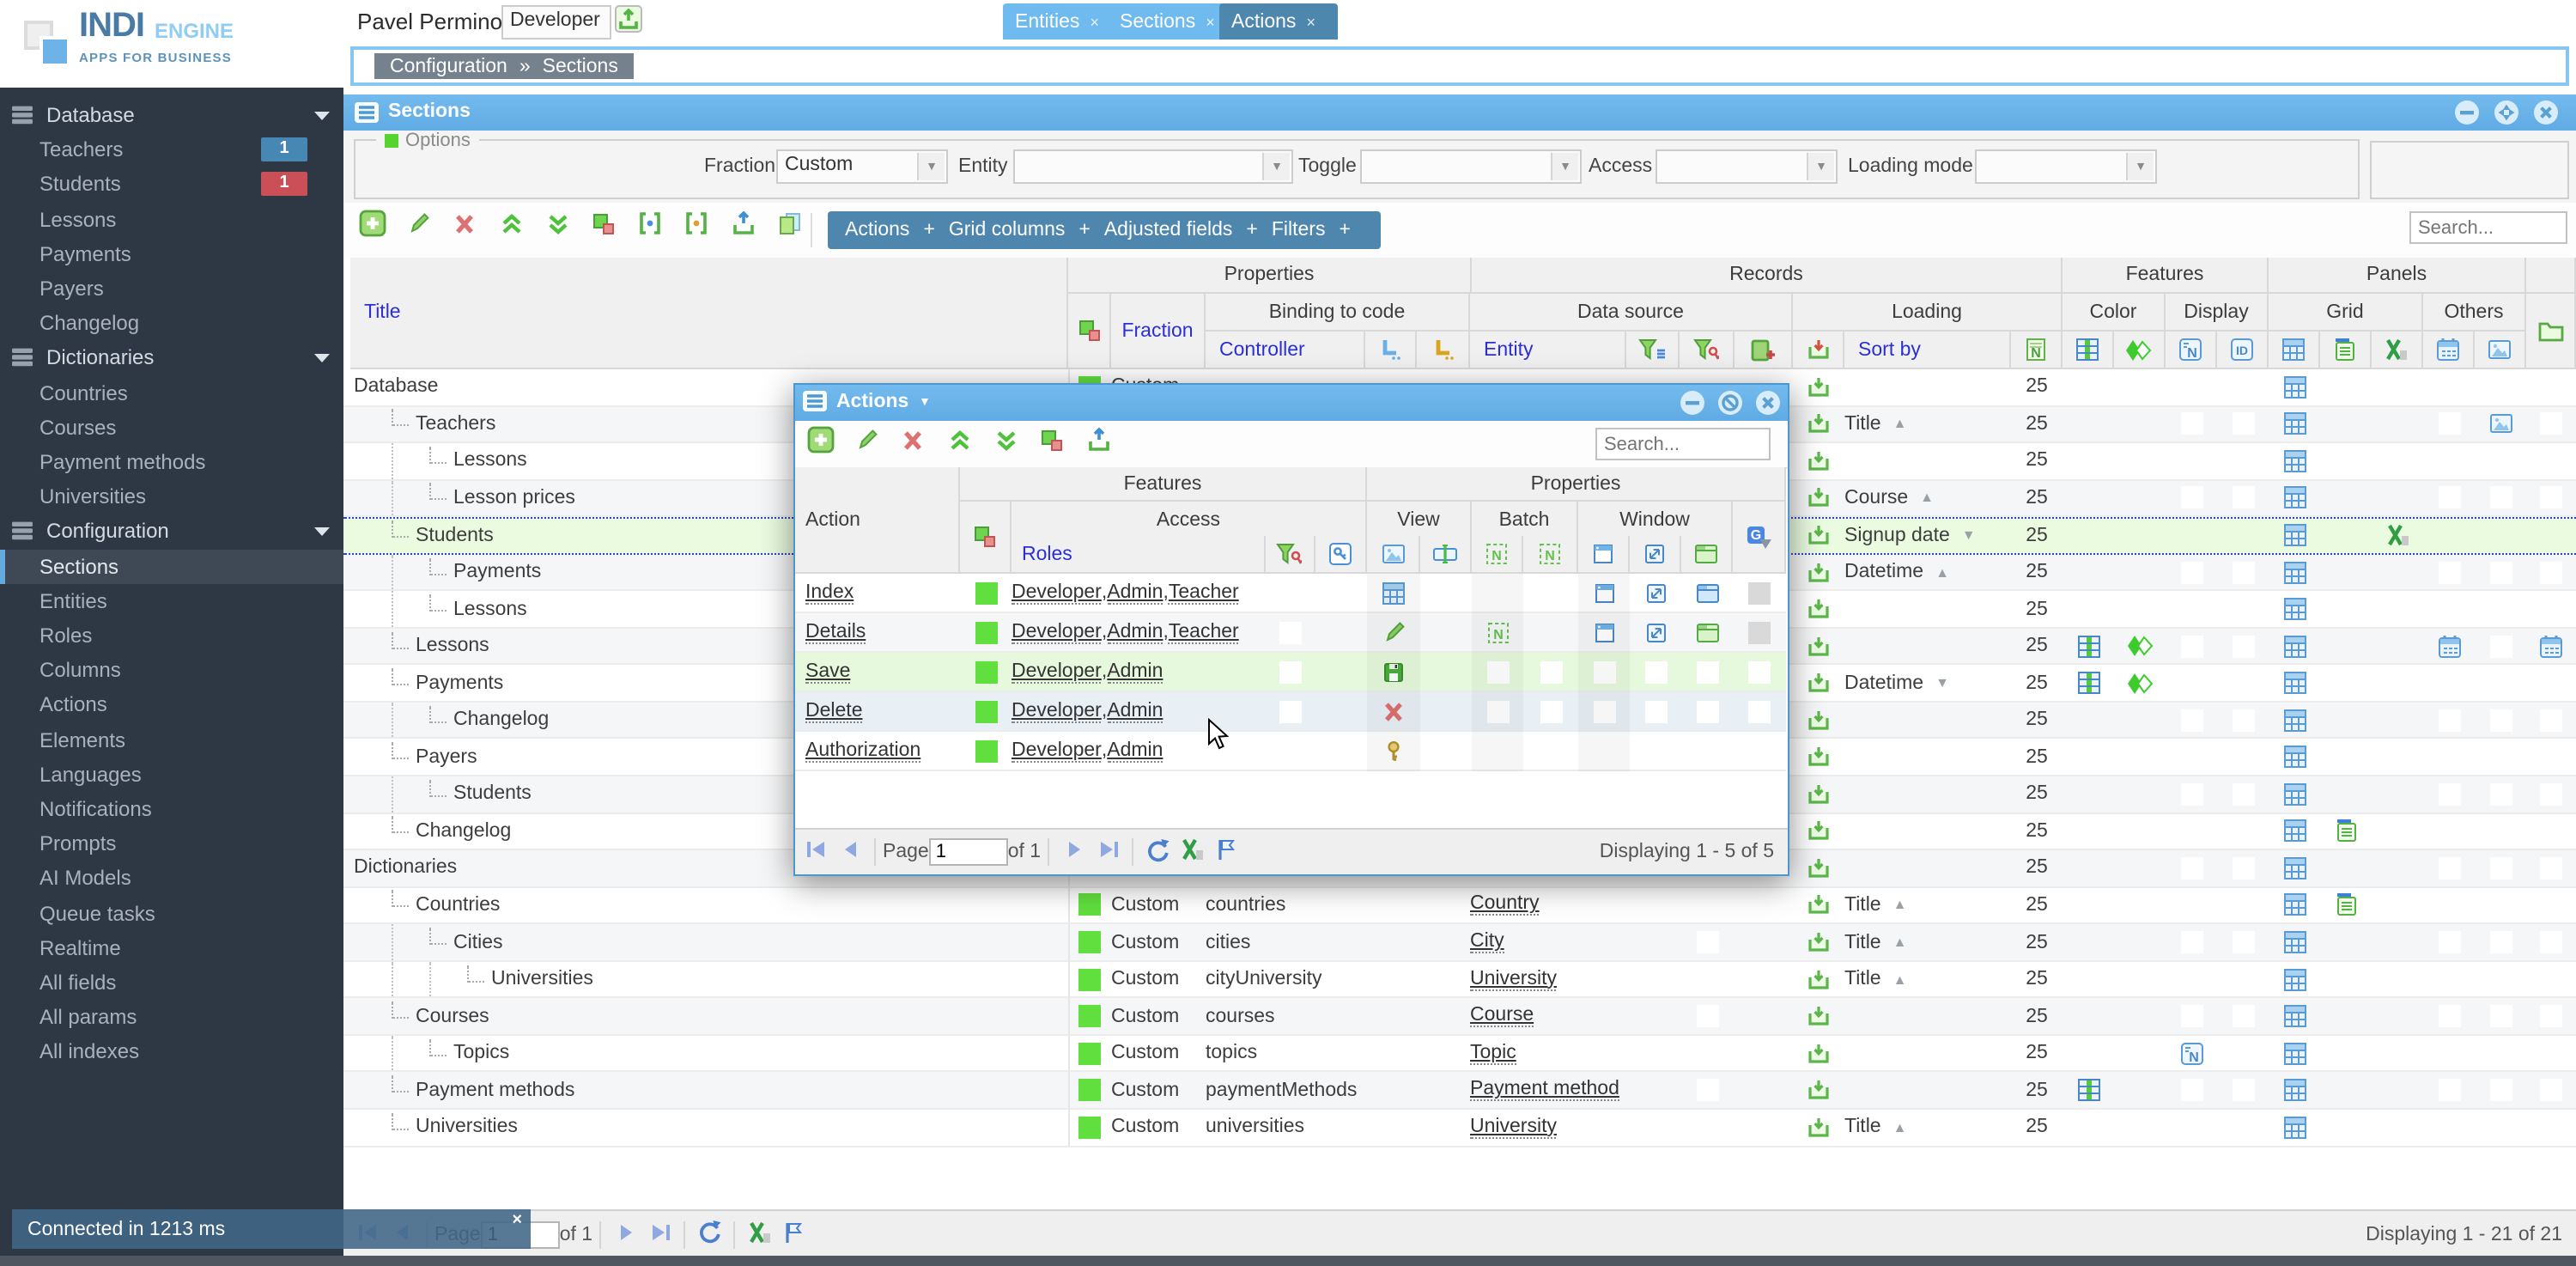 The height and width of the screenshot is (1266, 2576). Describe the element at coordinates (2448, 349) in the screenshot. I see `calendar-panel-icon` at that location.